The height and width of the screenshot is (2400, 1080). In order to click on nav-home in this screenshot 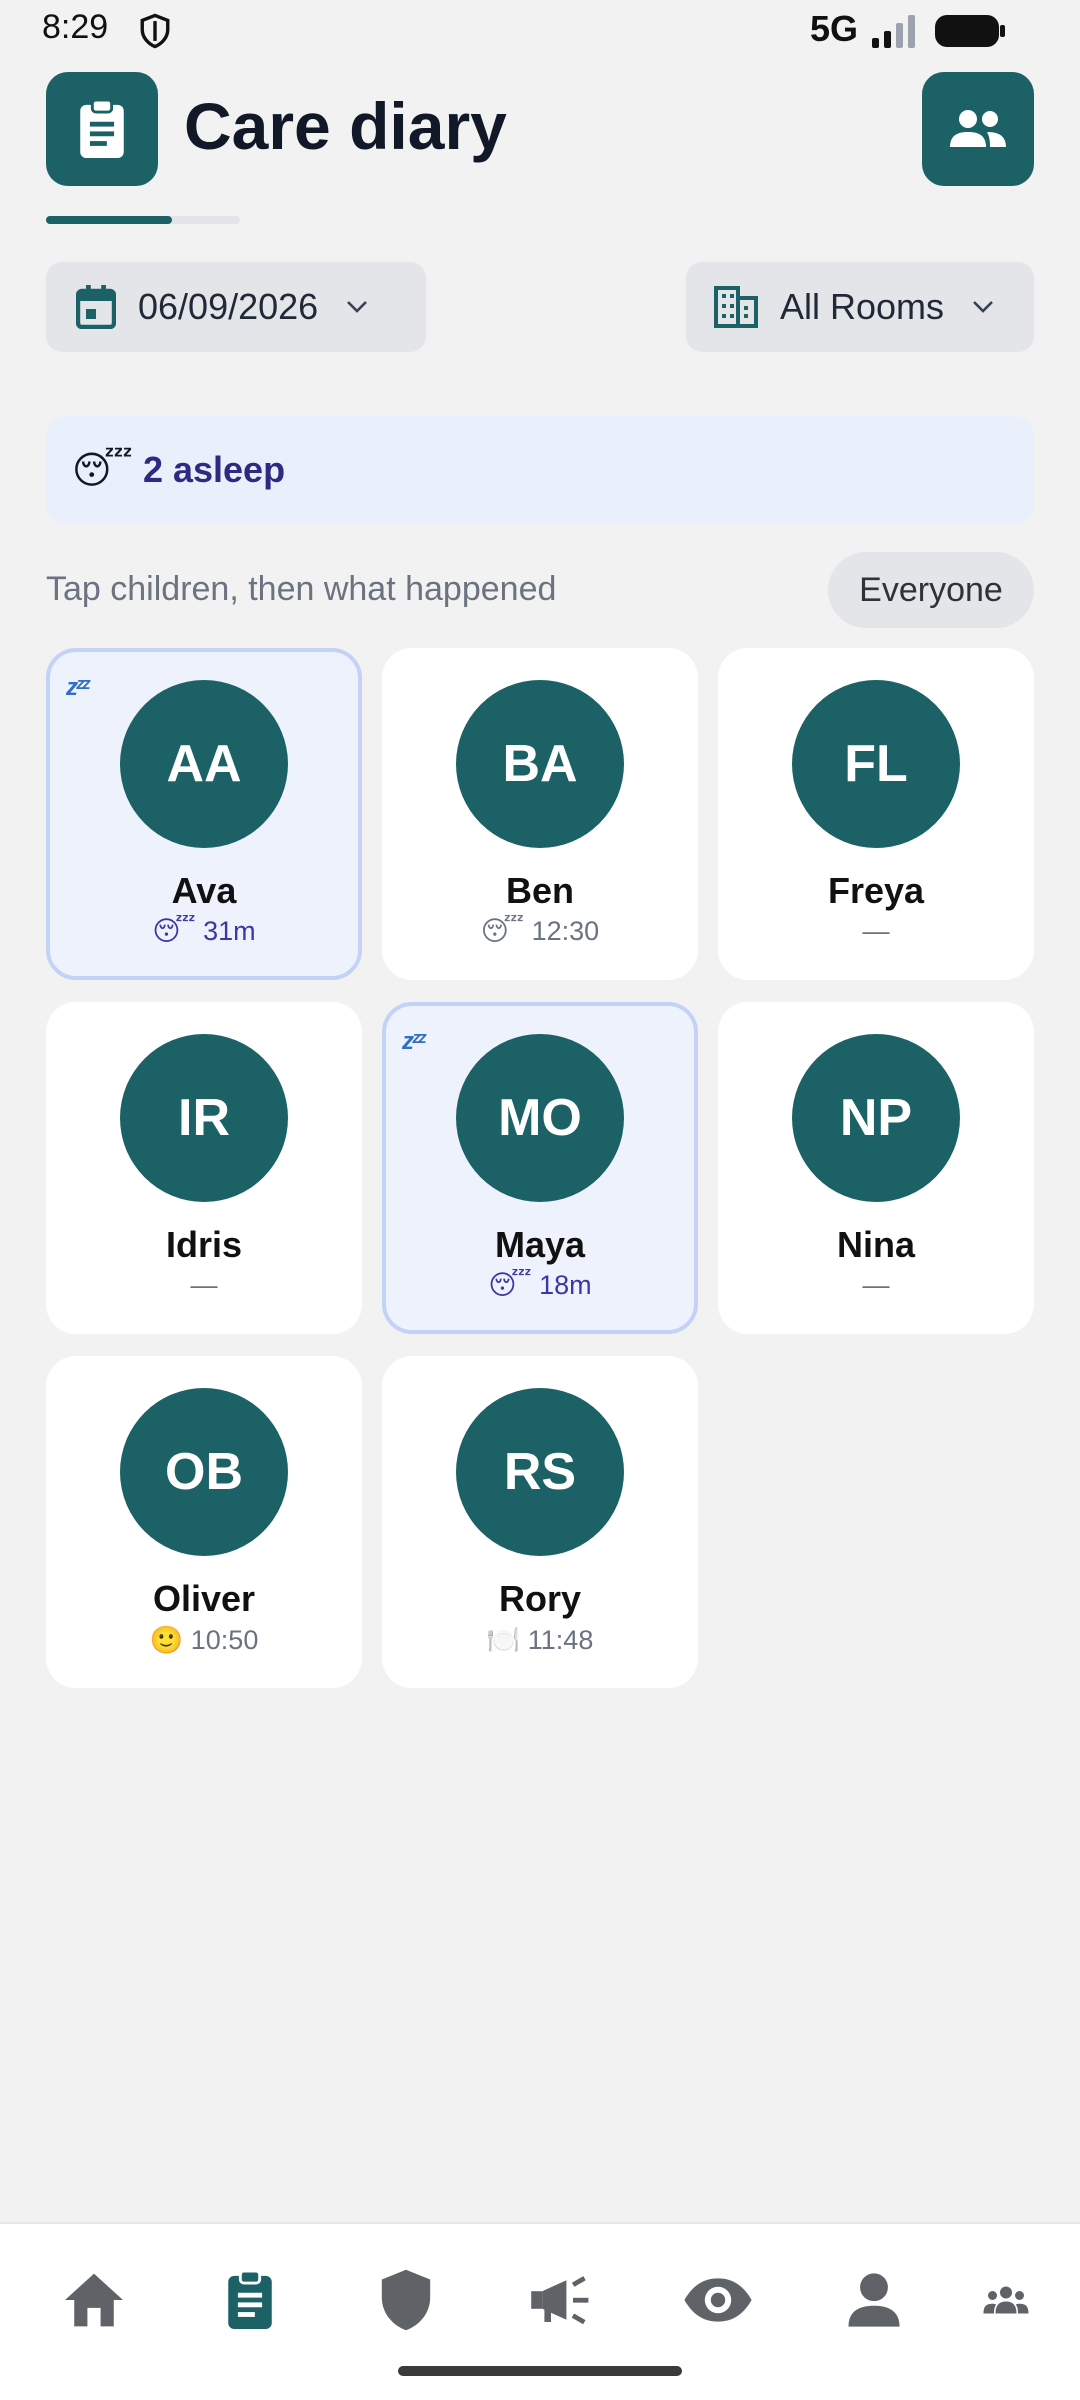, I will do `click(94, 2300)`.